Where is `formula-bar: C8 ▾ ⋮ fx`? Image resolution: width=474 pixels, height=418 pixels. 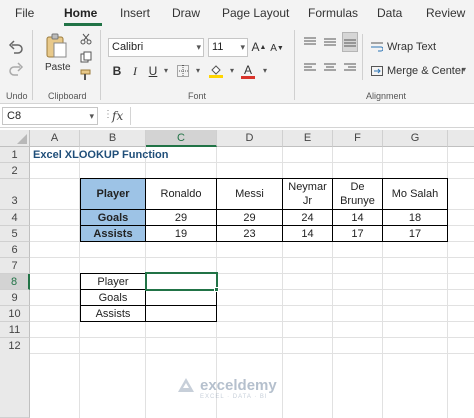 formula-bar: C8 ▾ ⋮ fx is located at coordinates (237, 116).